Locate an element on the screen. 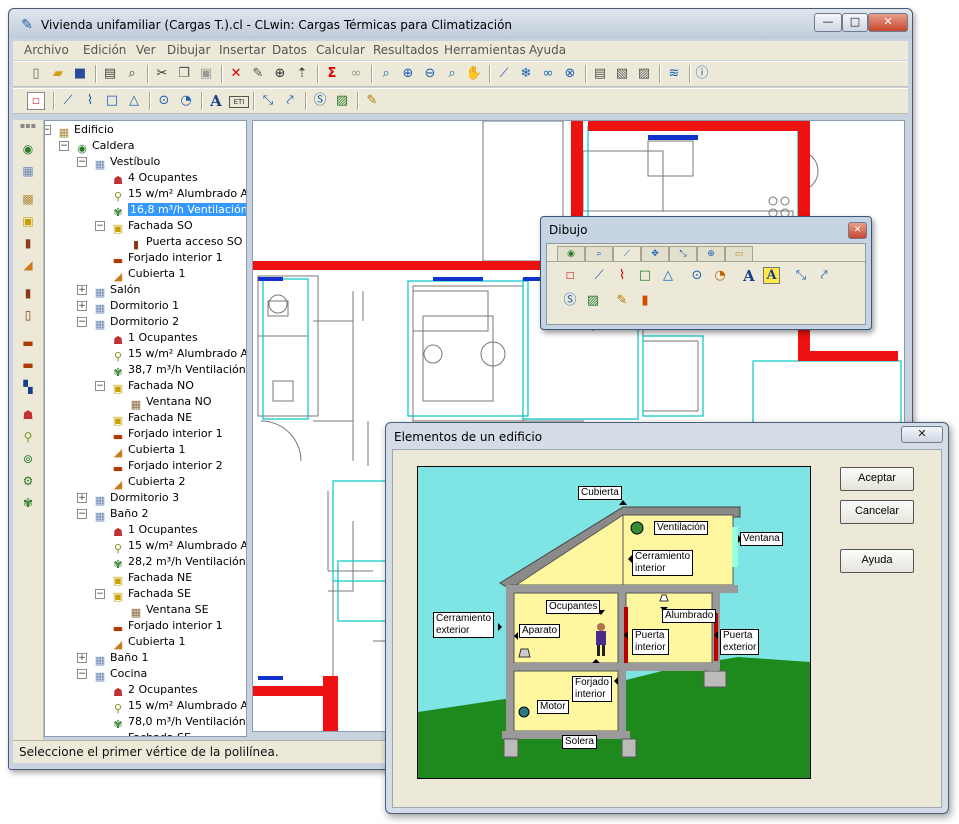 This screenshot has height=824, width=959. pal-dimension-icon: ⤡ is located at coordinates (801, 276).